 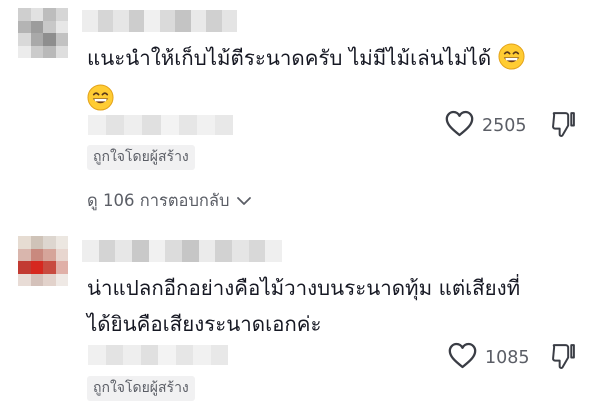 I want to click on like-count: 2505, so click(x=504, y=125).